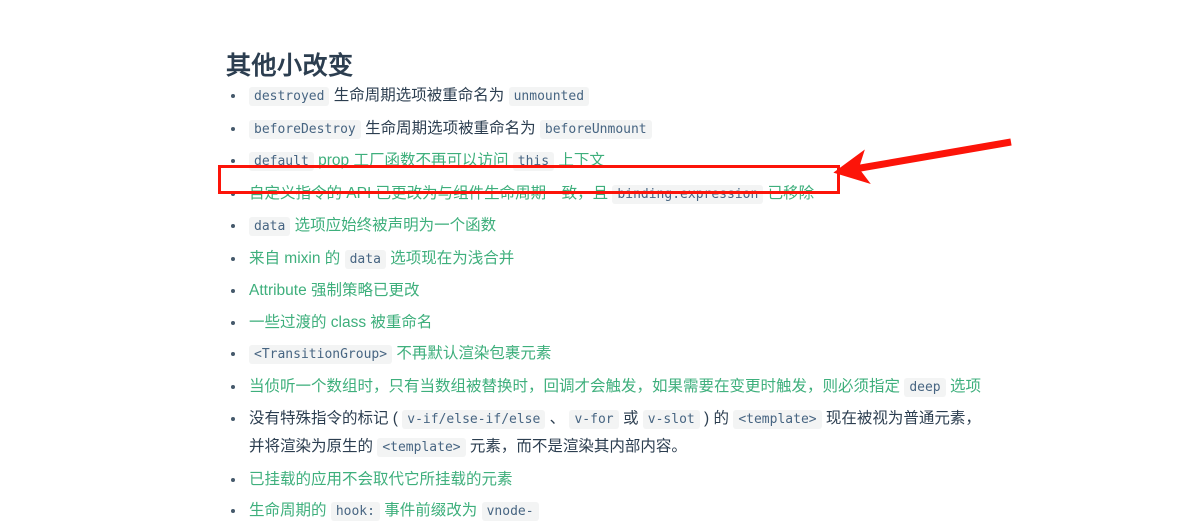 Image resolution: width=1200 pixels, height=530 pixels. Describe the element at coordinates (431, 510) in the screenshot. I see `list-item-text: 事件前缀改为` at that location.